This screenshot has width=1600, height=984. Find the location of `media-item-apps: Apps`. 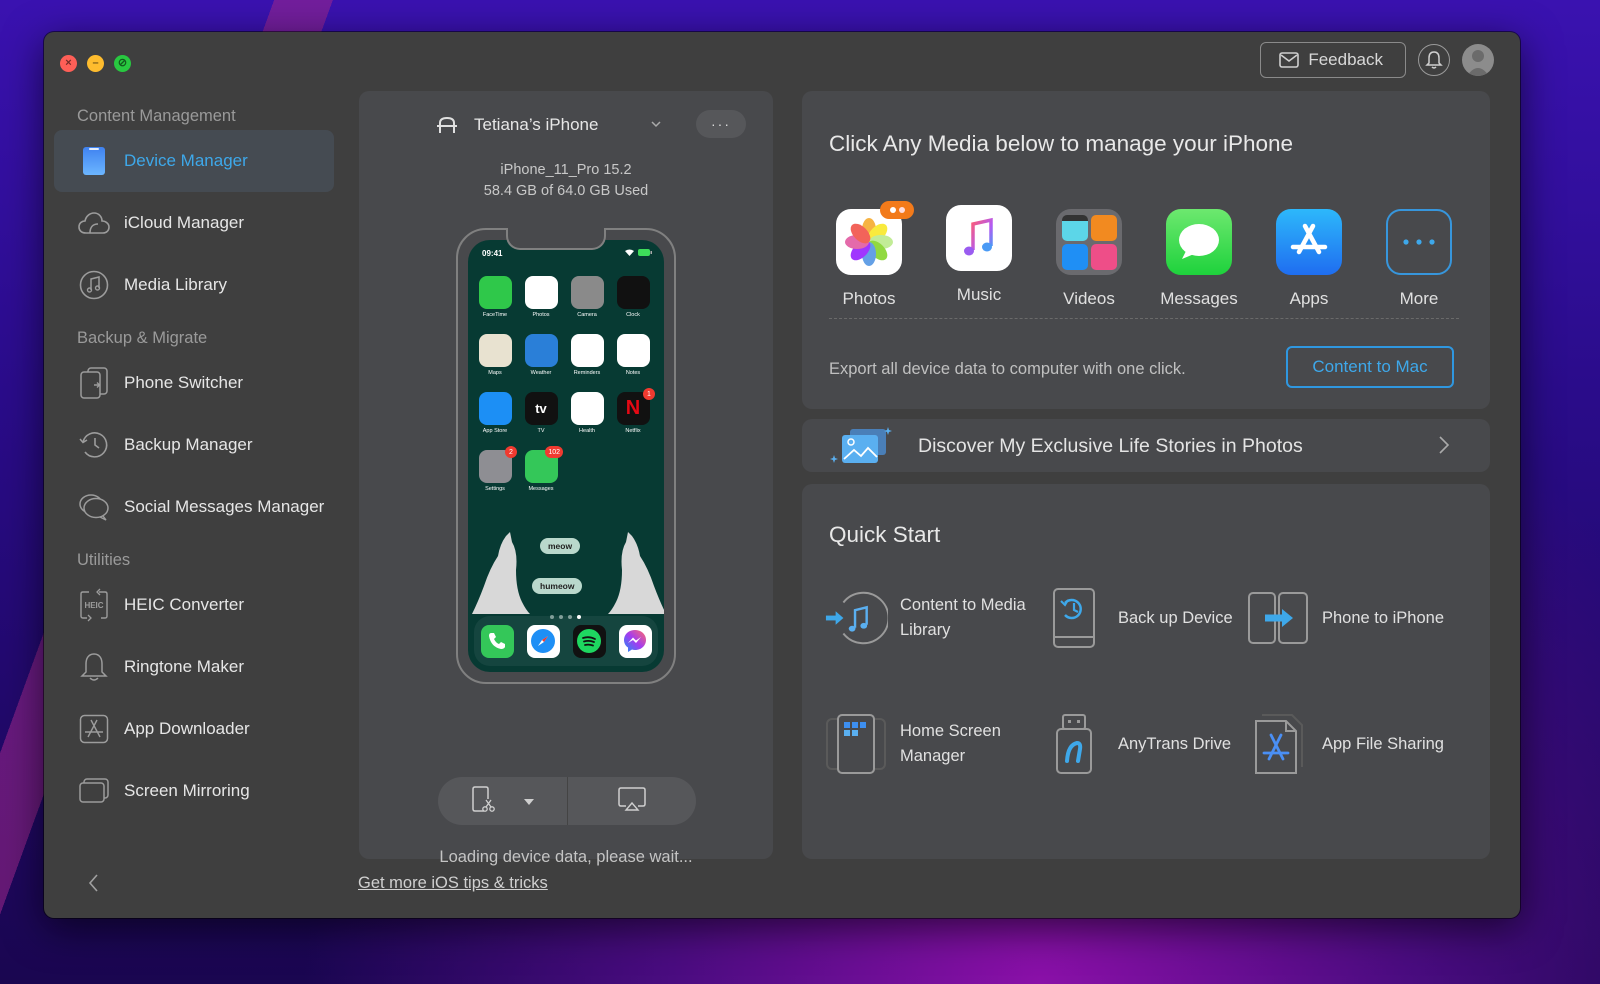

media-item-apps: Apps is located at coordinates (1309, 263).